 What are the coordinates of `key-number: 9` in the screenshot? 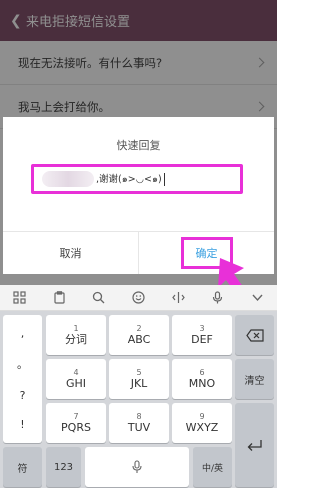 It's located at (202, 416).